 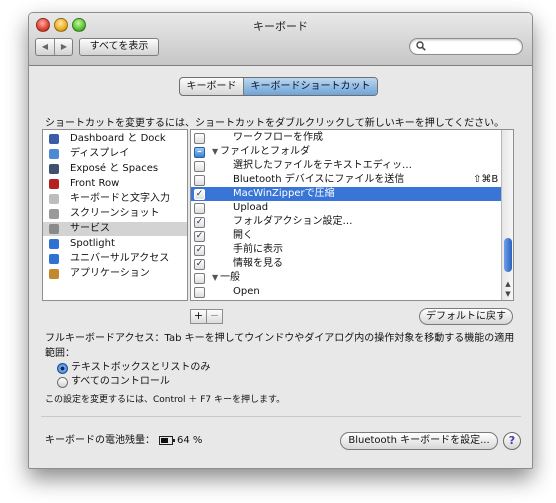 I want to click on category-item: Exposé と Spaces, so click(x=115, y=169).